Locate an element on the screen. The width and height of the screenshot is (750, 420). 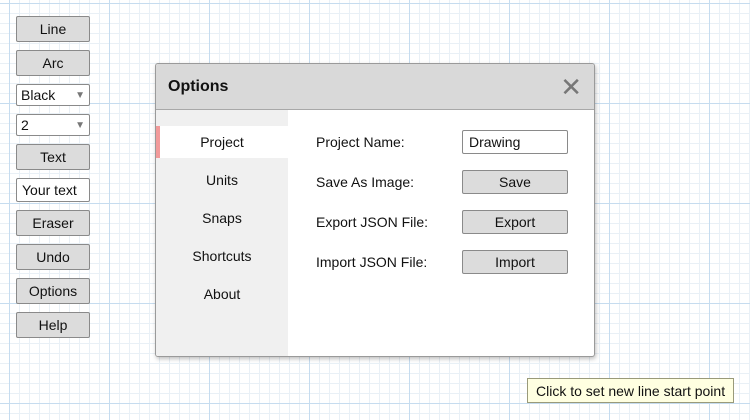
import-json-label: Import JSON File: is located at coordinates (372, 262).